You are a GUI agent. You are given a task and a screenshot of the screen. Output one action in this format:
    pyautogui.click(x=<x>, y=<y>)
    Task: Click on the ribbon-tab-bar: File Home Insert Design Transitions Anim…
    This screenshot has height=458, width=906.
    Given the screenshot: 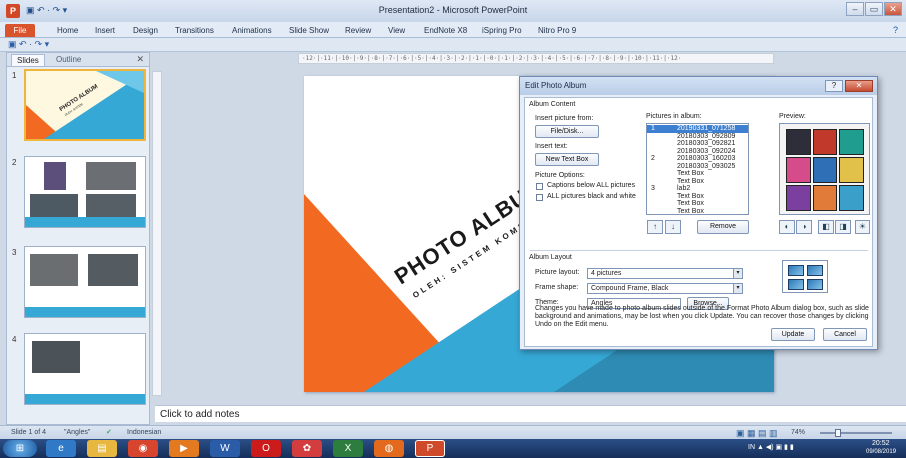 What is the action you would take?
    pyautogui.click(x=453, y=30)
    